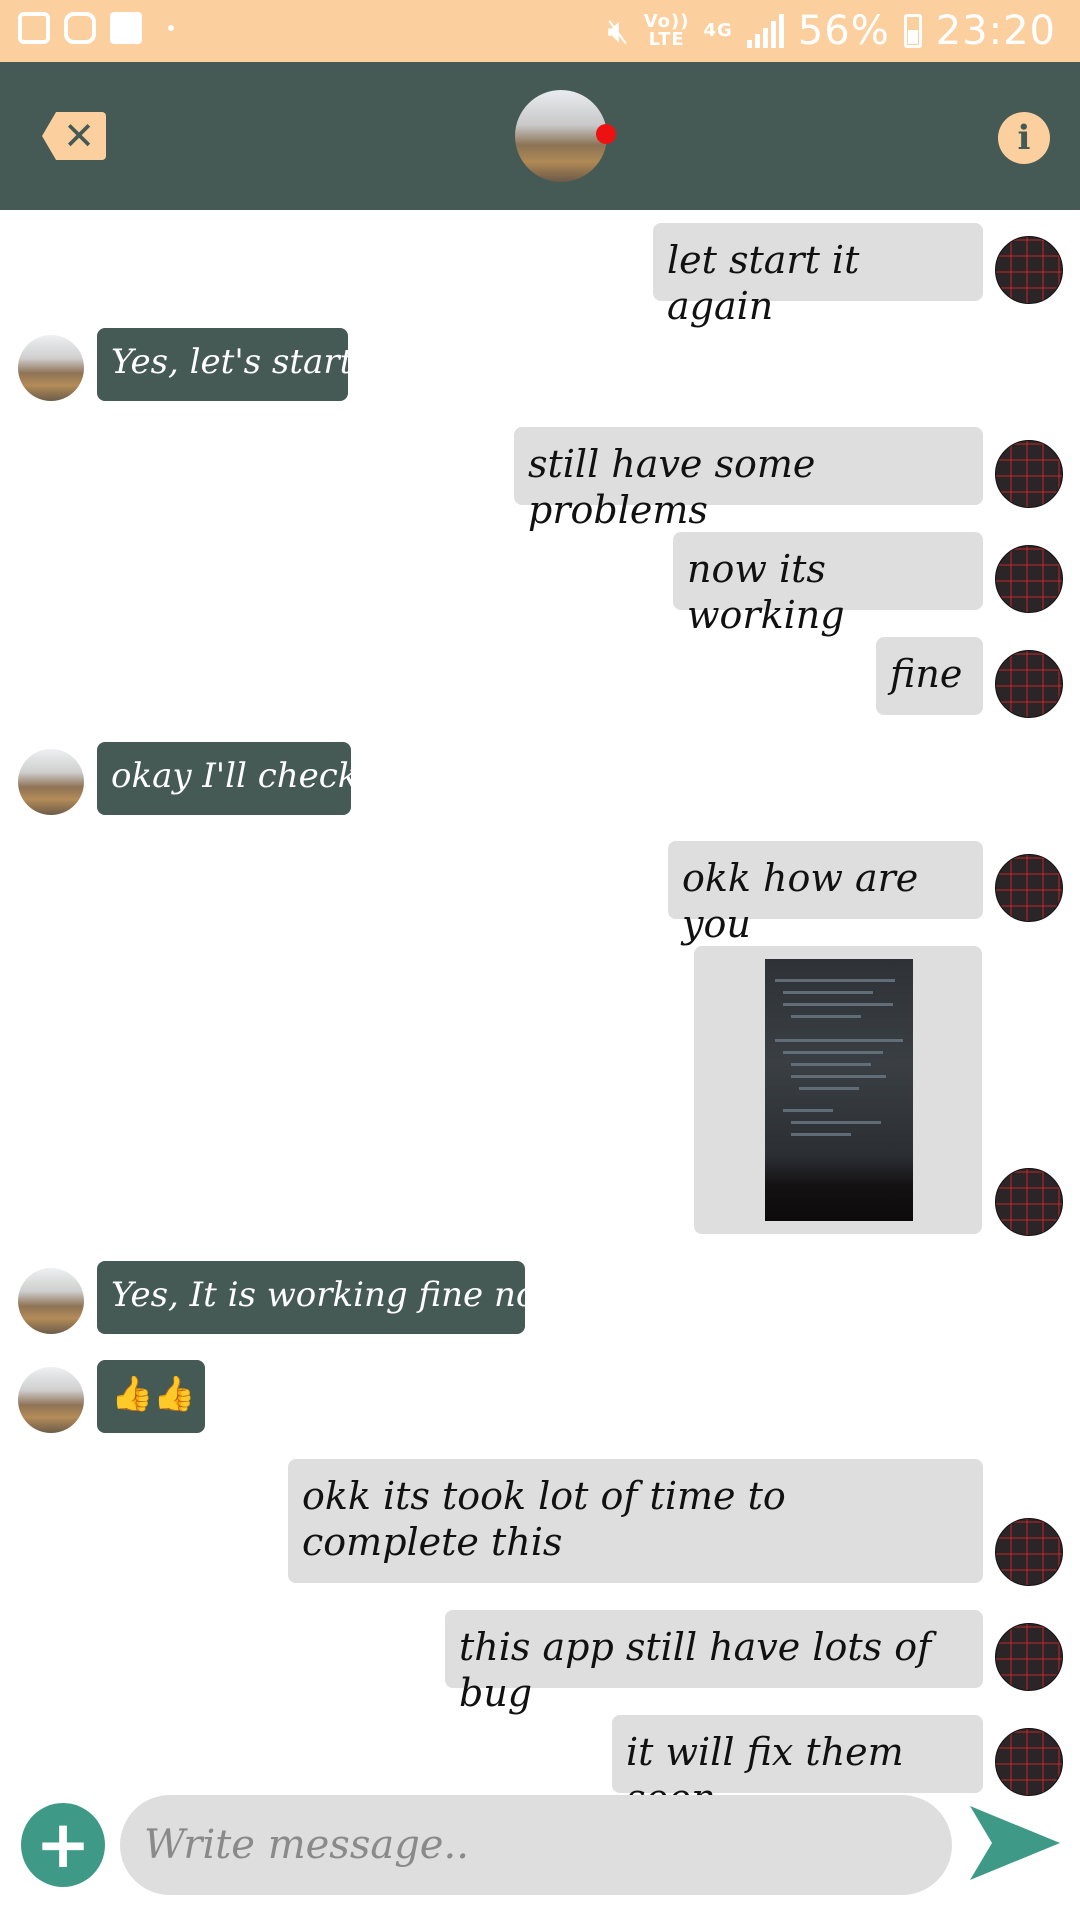 This screenshot has height=1920, width=1080. I want to click on outgoing-message: now its working, so click(828, 584).